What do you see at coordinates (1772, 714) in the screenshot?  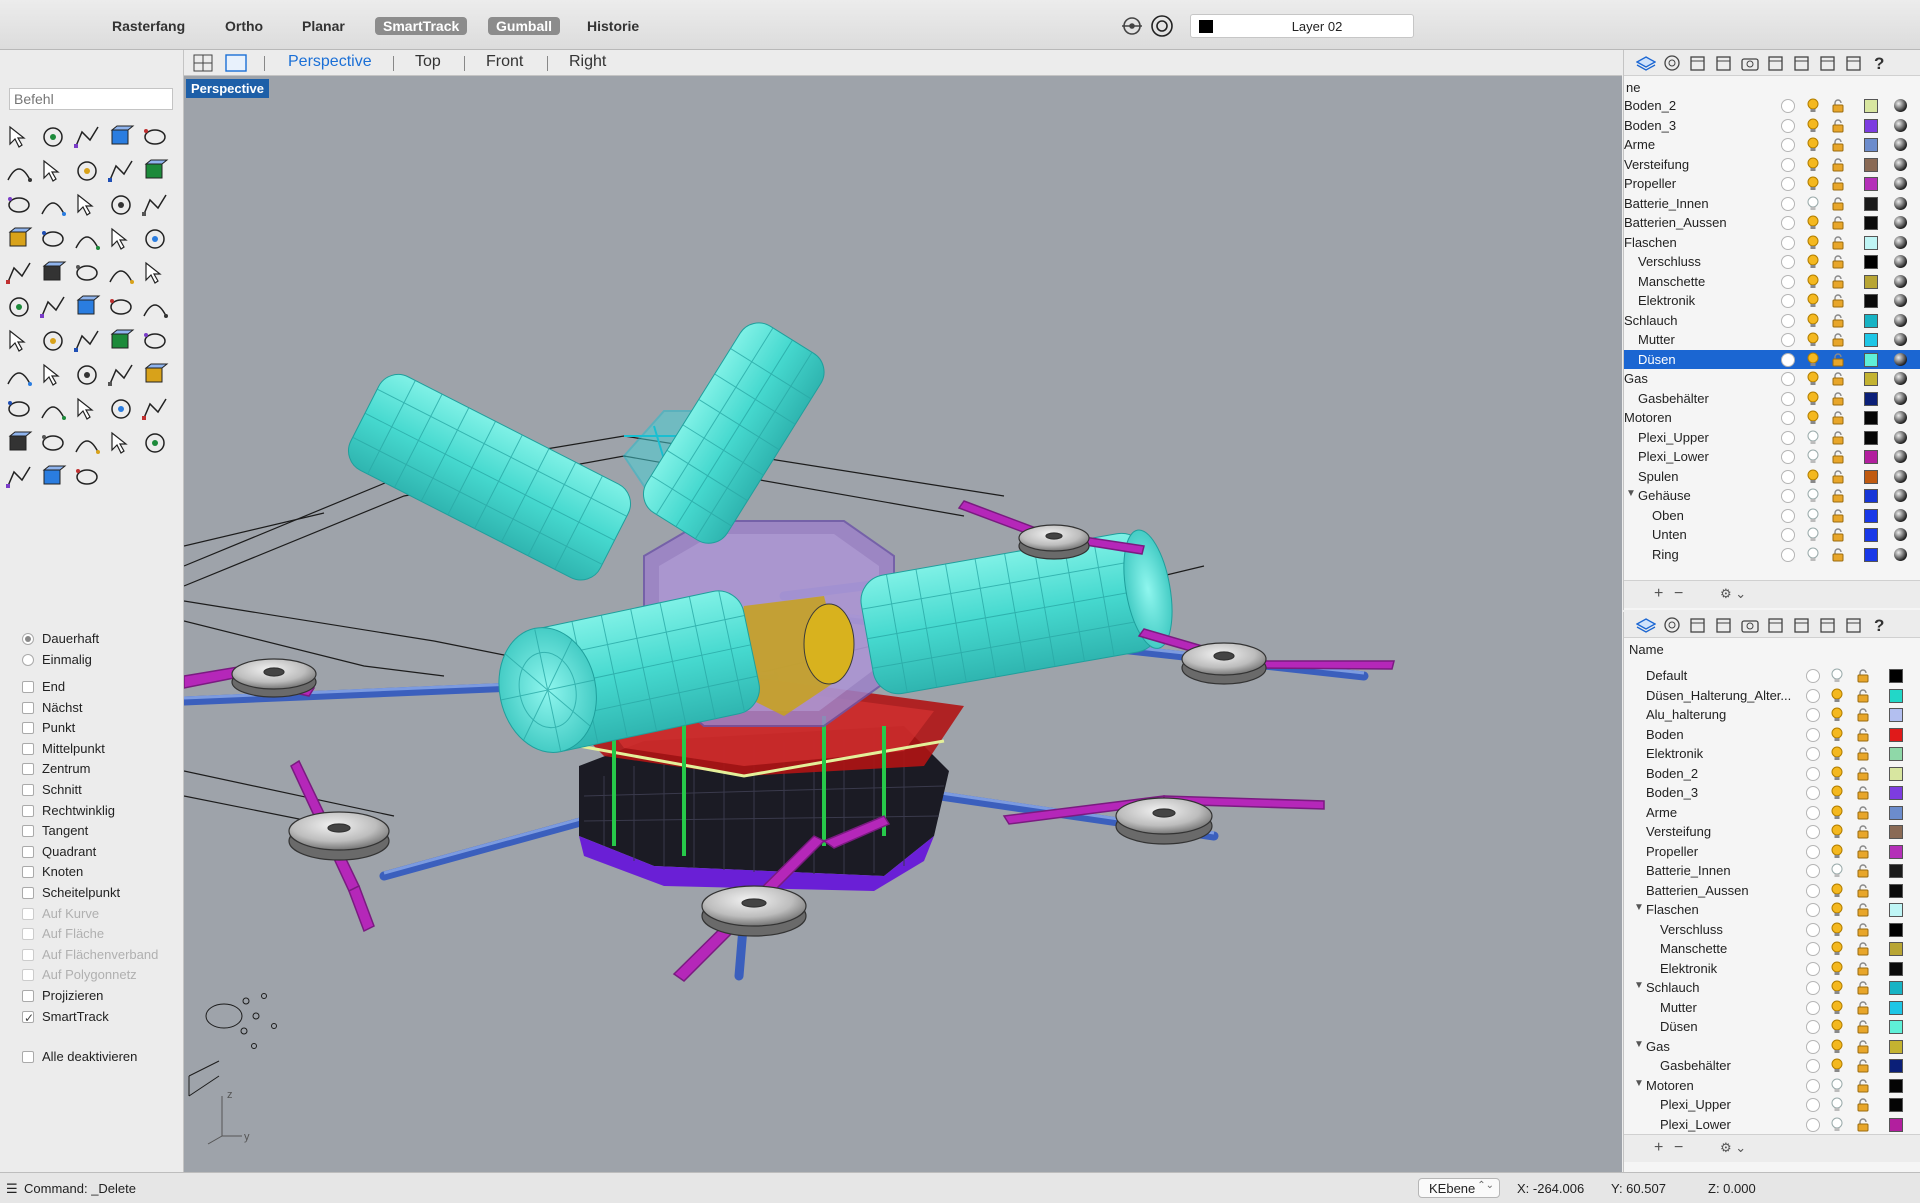 I see `layer-row: Alu_halterung` at bounding box center [1772, 714].